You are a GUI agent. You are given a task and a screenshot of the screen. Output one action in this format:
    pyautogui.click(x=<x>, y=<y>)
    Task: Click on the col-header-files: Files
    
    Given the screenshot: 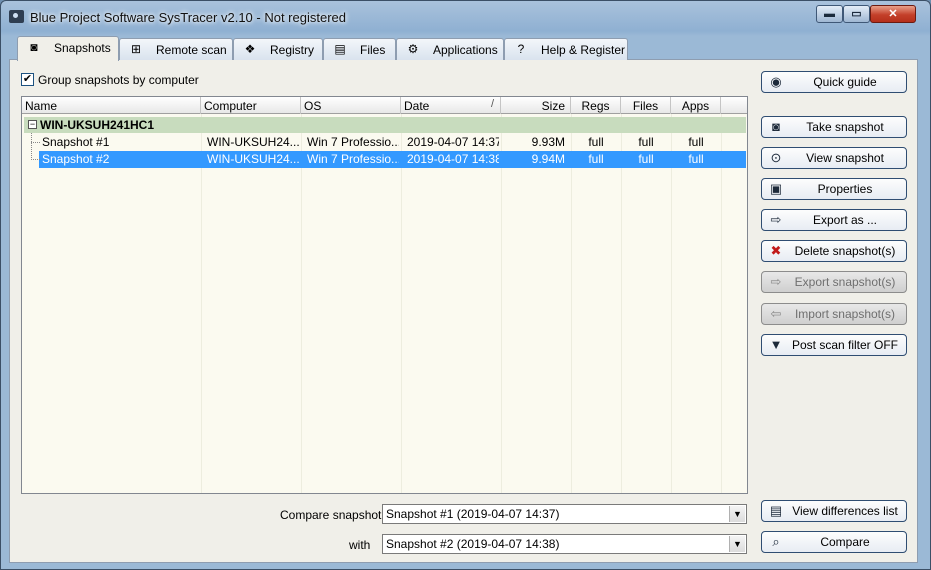 What is the action you would take?
    pyautogui.click(x=646, y=105)
    